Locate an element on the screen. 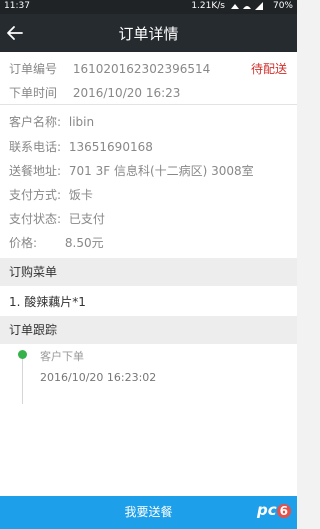 This screenshot has width=320, height=529. menu-section-header: 订购菜单 is located at coordinates (148, 272).